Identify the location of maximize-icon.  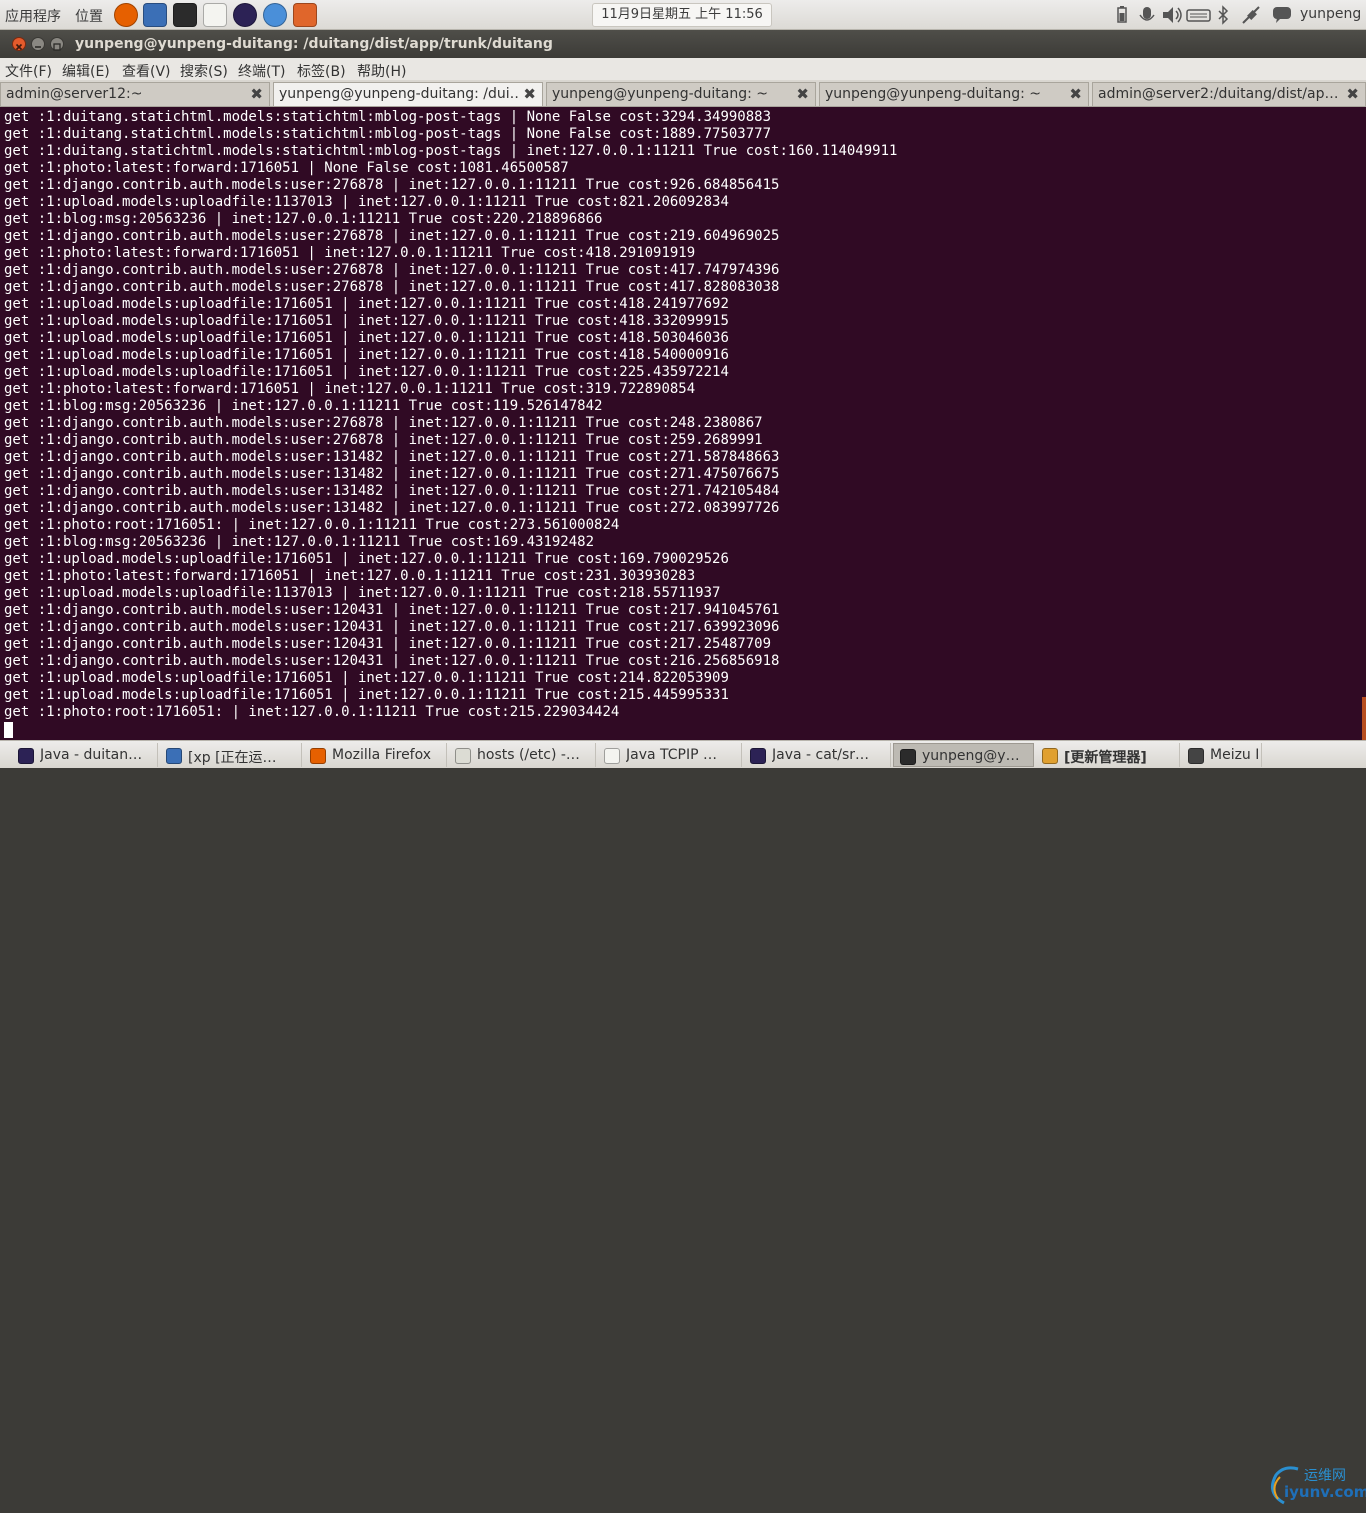
(57, 47).